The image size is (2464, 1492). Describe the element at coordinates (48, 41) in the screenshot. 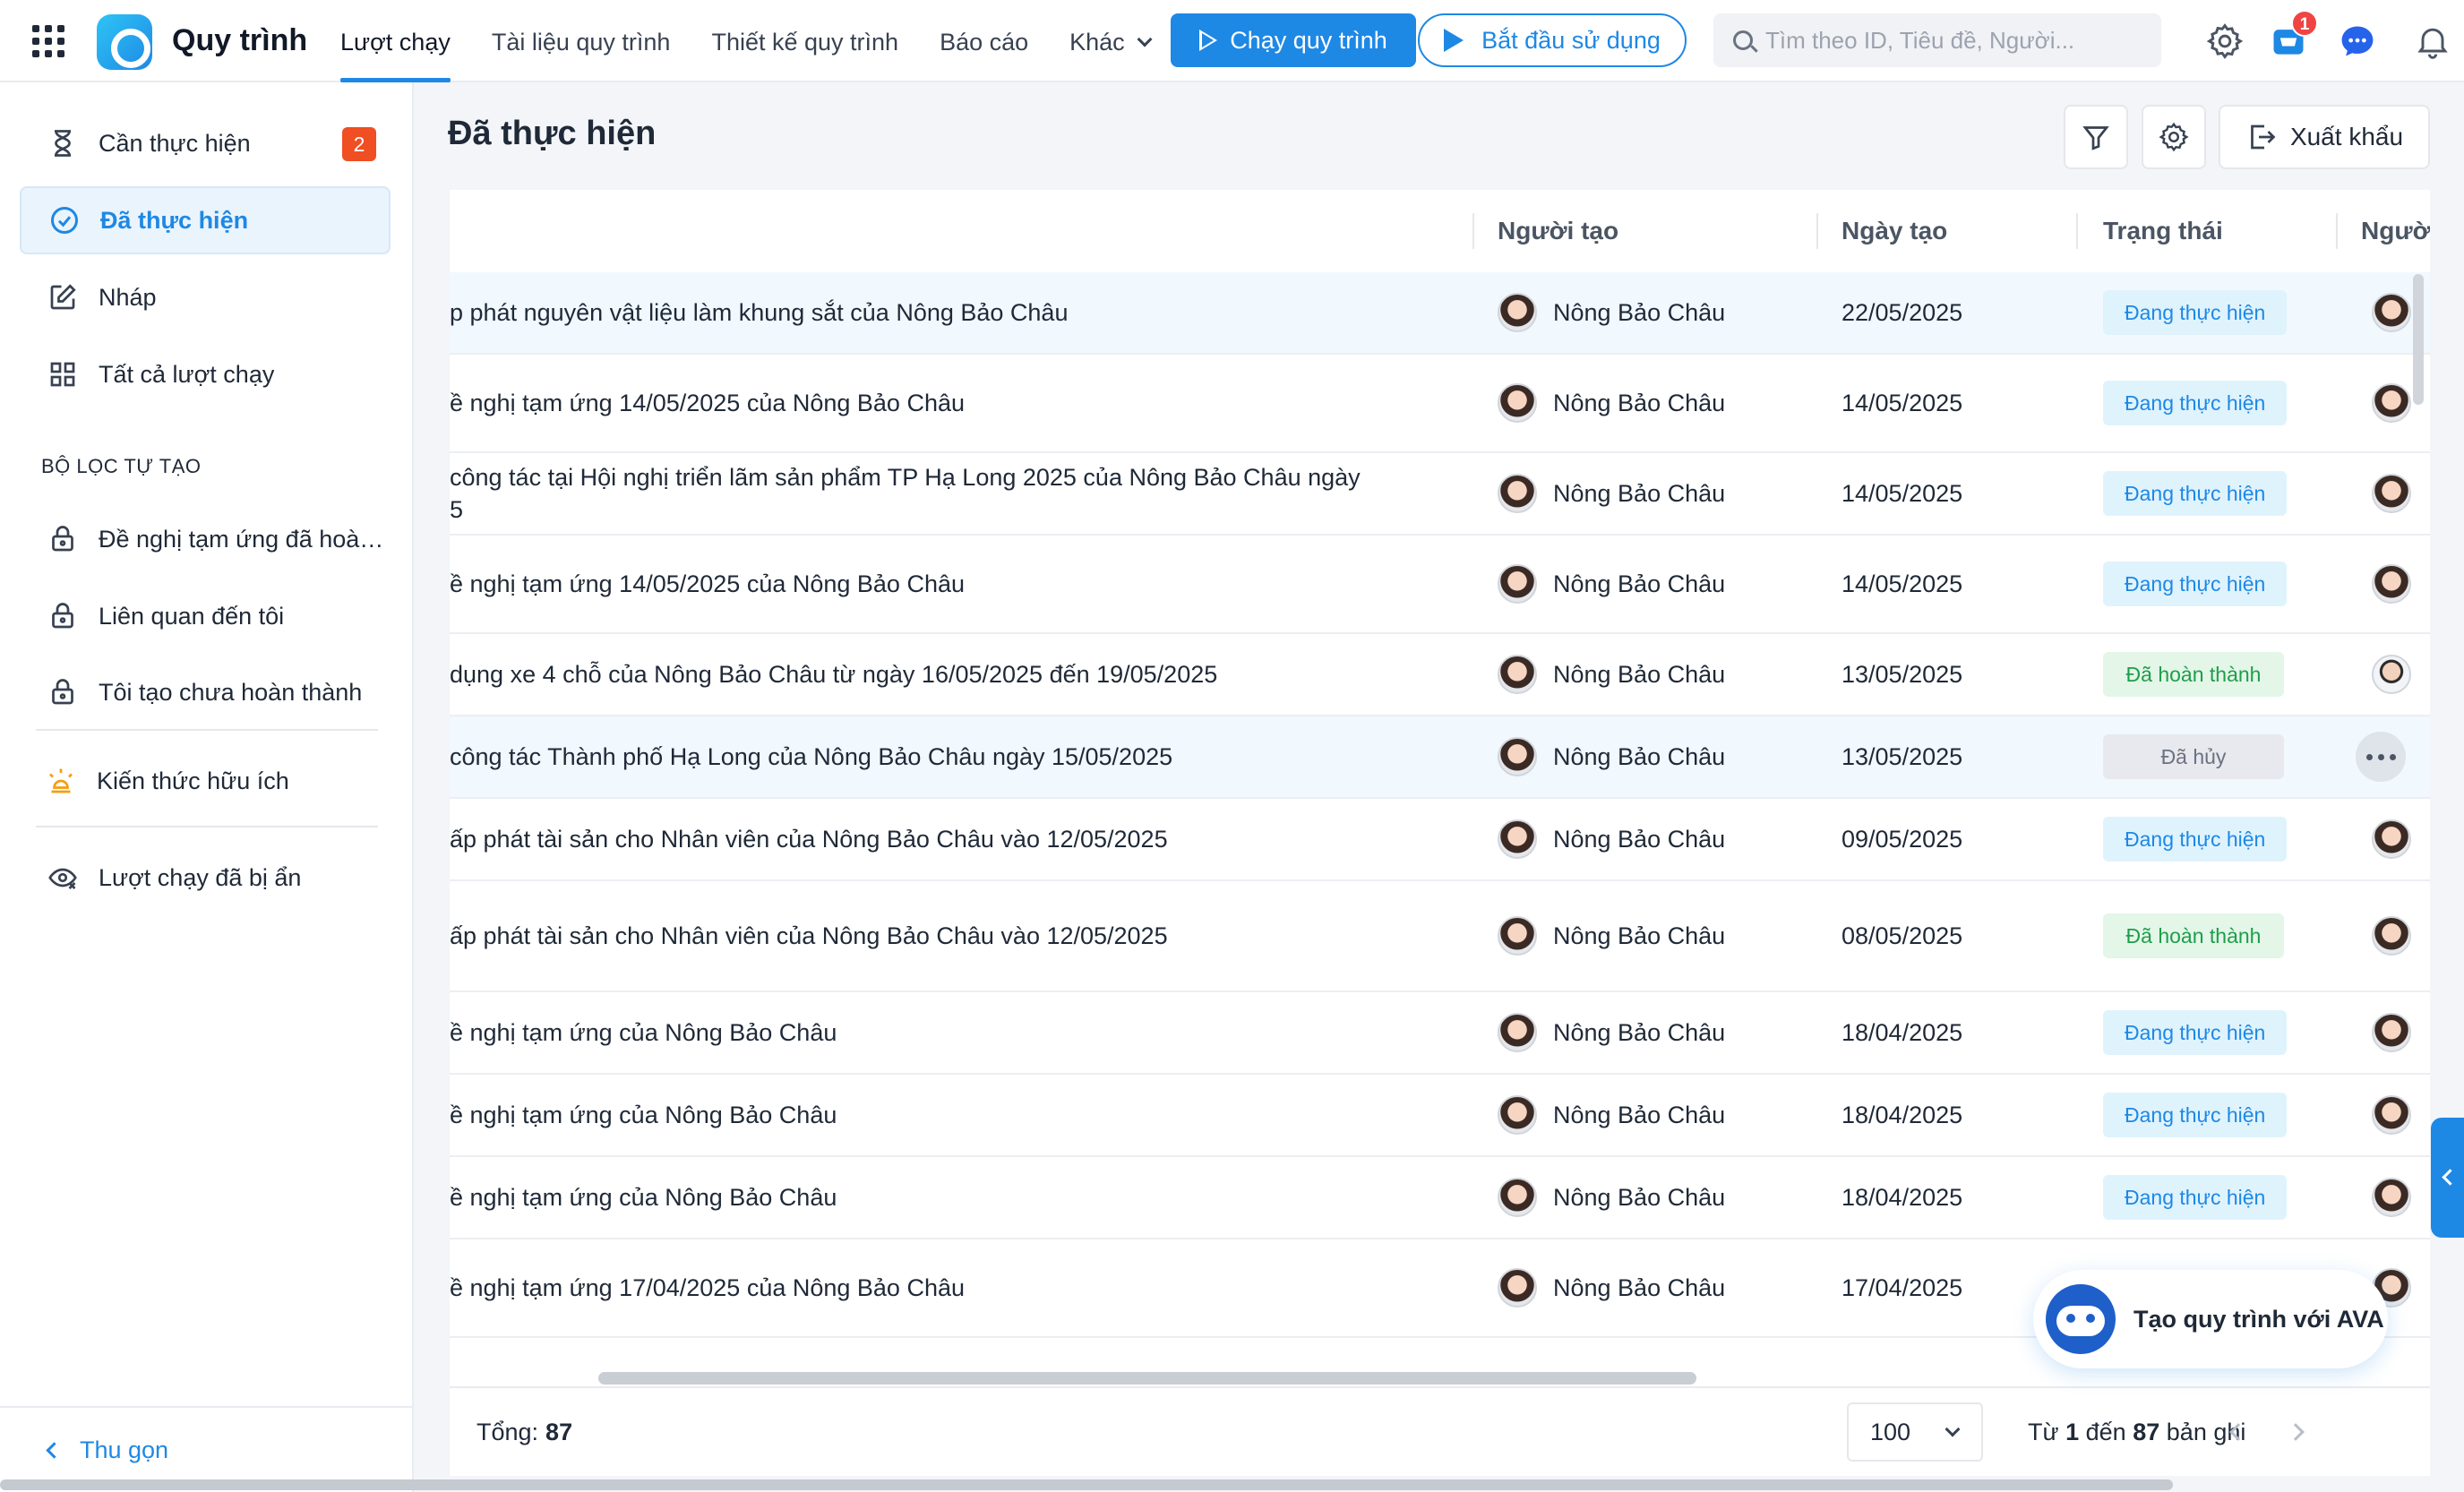

I see `apps-grid-icon` at that location.